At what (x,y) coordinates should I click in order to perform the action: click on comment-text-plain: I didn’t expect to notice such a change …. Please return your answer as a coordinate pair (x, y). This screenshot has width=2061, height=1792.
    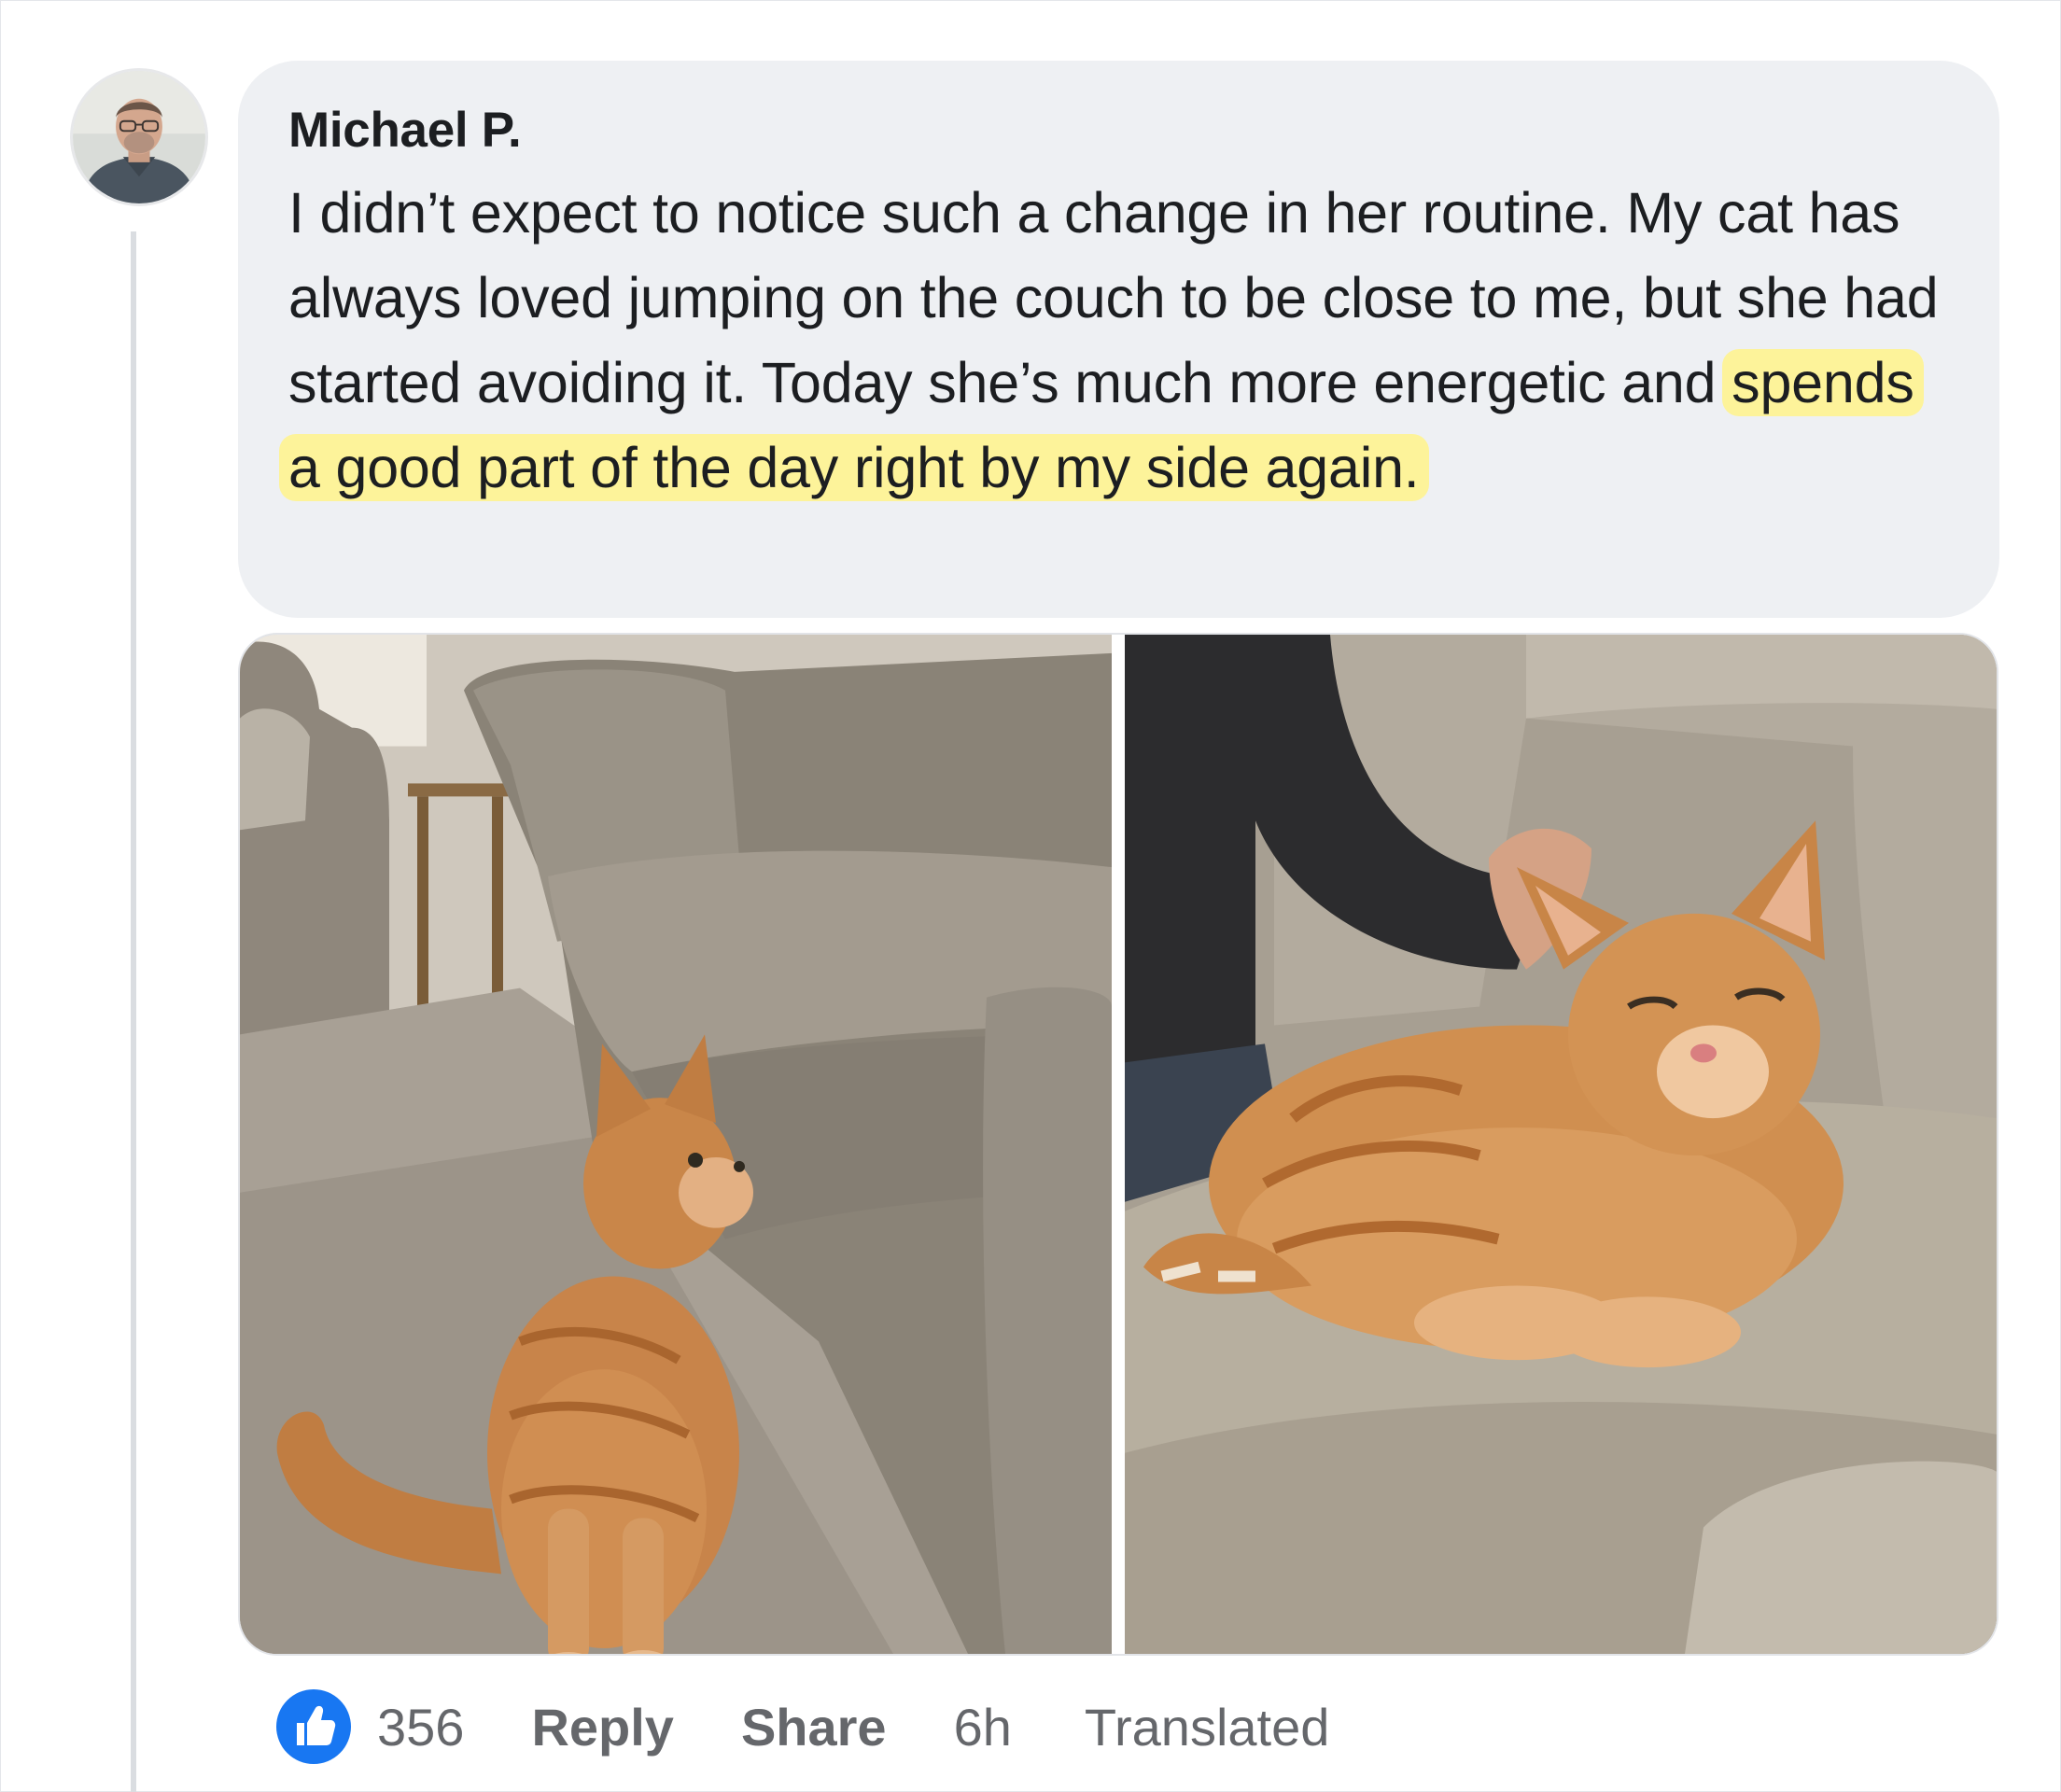
    Looking at the image, I should click on (1113, 297).